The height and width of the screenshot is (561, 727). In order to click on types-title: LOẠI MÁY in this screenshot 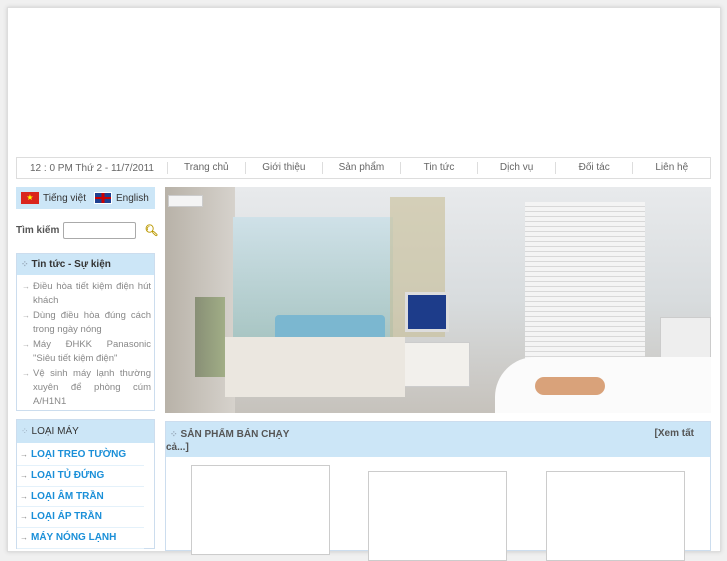, I will do `click(55, 431)`.